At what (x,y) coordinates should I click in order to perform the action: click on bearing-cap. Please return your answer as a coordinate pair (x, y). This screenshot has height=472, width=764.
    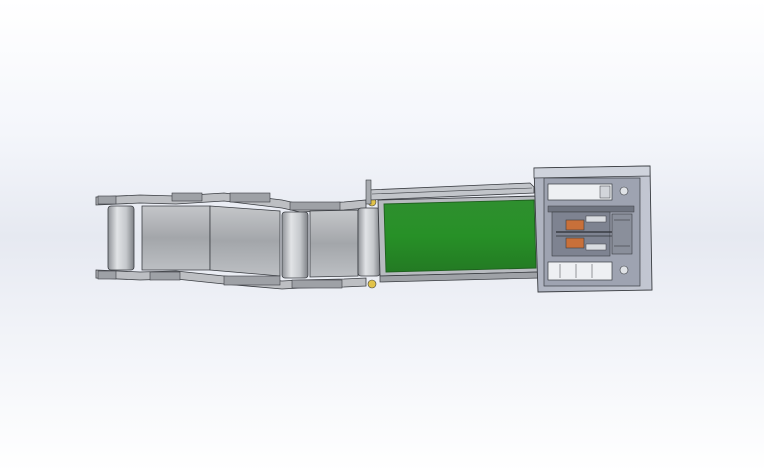
    Looking at the image, I should click on (372, 284).